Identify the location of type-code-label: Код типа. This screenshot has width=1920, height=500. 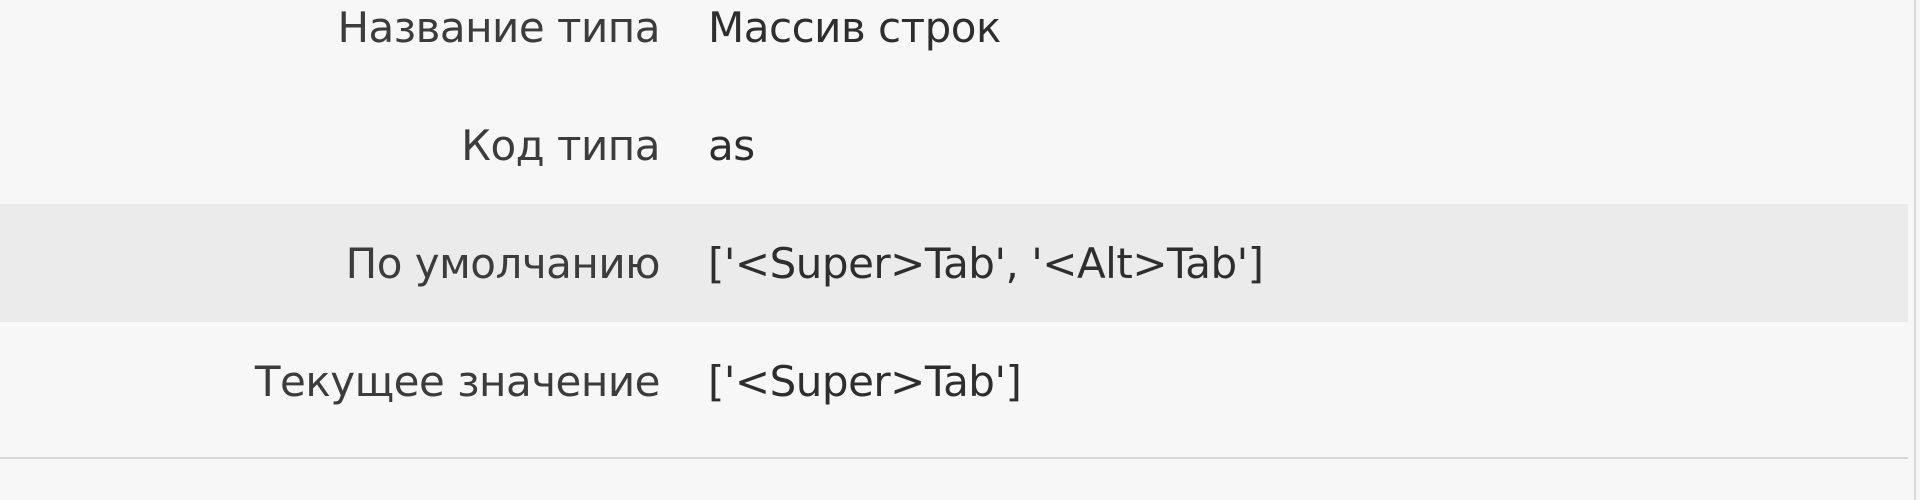
(560, 145).